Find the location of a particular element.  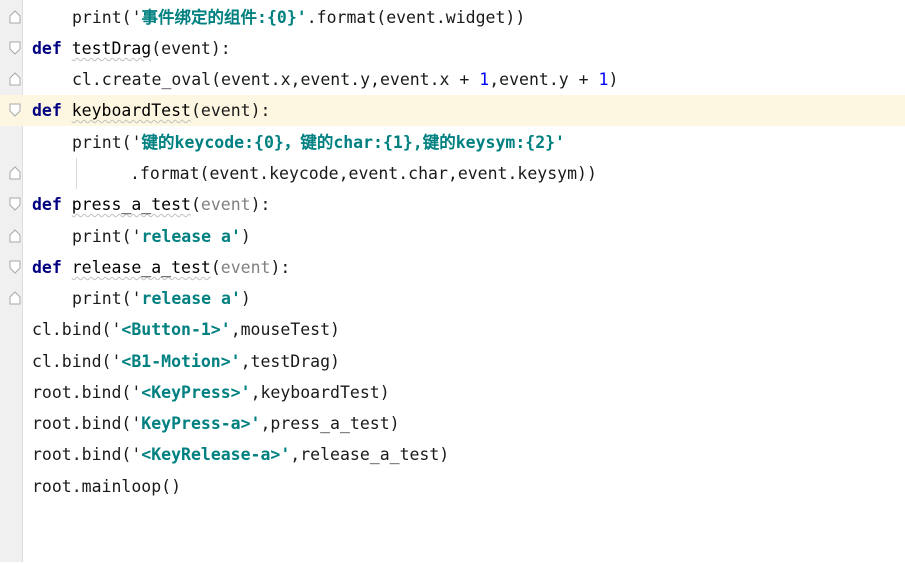

code-text: root.bind('KeyPress-a>',press_a_test) is located at coordinates (216, 423).